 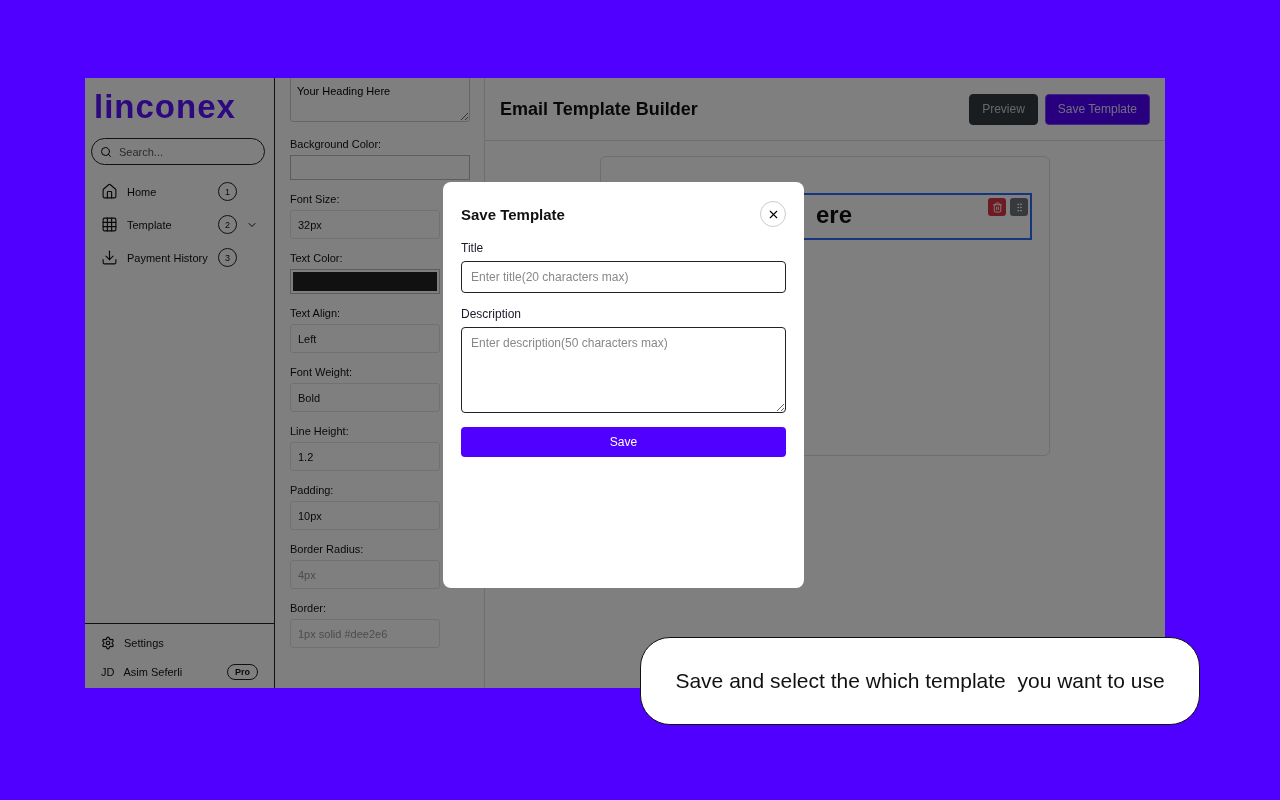 I want to click on nav-item: Home 1, so click(x=179, y=191).